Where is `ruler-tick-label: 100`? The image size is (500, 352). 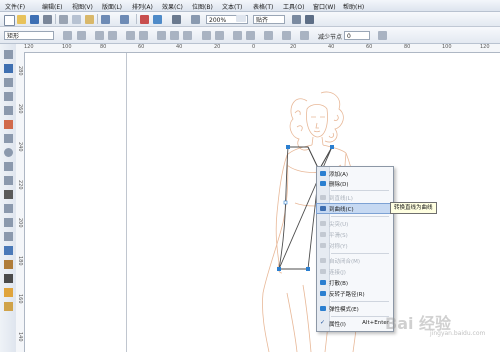
ruler-tick-label: 100 is located at coordinates (447, 47).